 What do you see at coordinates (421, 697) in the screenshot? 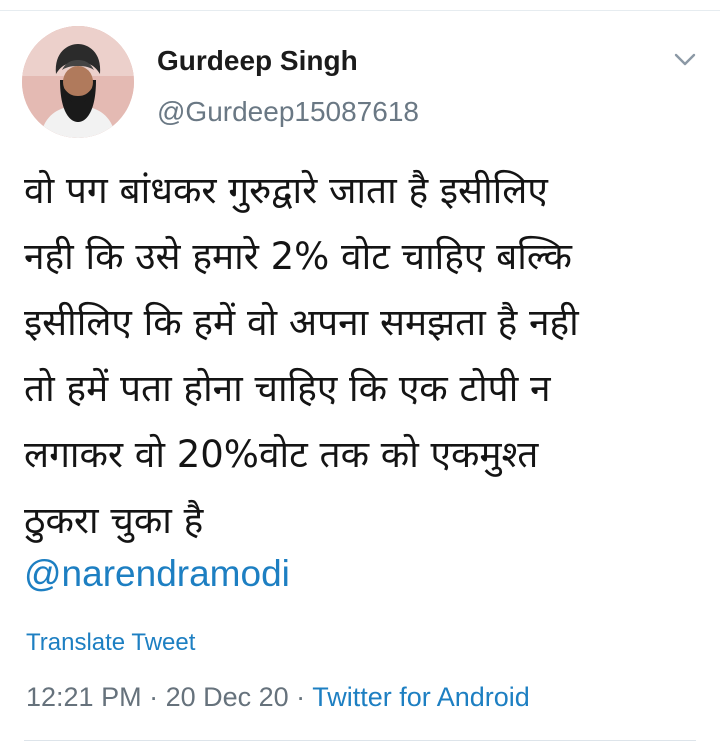
I see `tweet-source-link: Twitter for Android` at bounding box center [421, 697].